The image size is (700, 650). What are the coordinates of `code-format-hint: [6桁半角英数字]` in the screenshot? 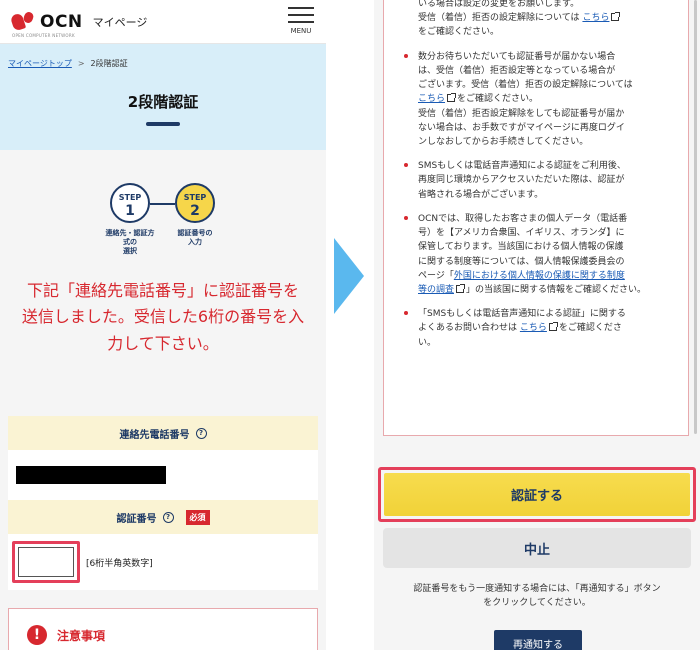 It's located at (119, 563).